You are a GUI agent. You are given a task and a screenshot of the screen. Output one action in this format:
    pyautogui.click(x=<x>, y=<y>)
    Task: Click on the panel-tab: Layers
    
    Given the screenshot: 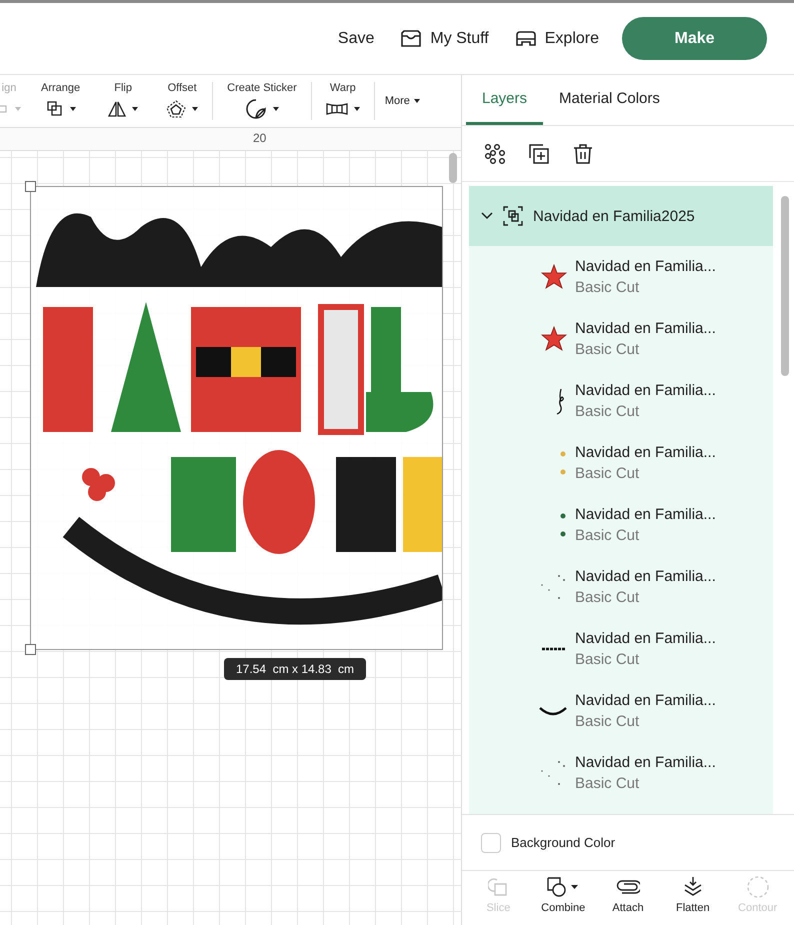 What is the action you would take?
    pyautogui.click(x=505, y=100)
    